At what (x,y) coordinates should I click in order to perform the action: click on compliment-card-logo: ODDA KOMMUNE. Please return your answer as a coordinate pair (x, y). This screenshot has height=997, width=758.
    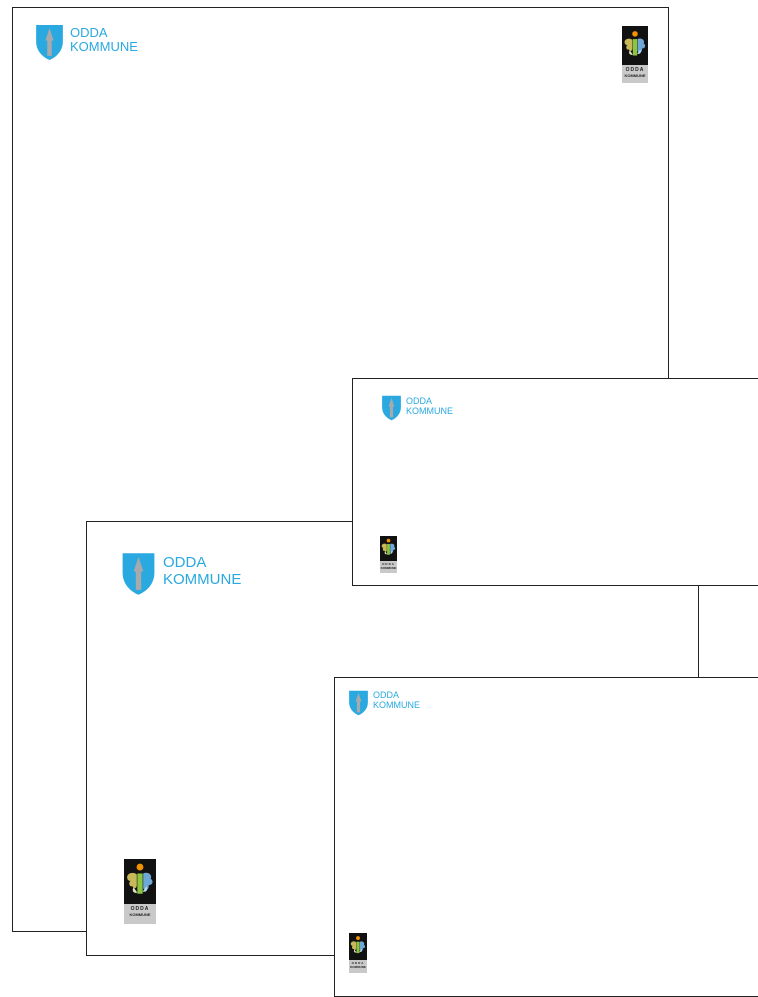
    Looking at the image, I should click on (181, 574).